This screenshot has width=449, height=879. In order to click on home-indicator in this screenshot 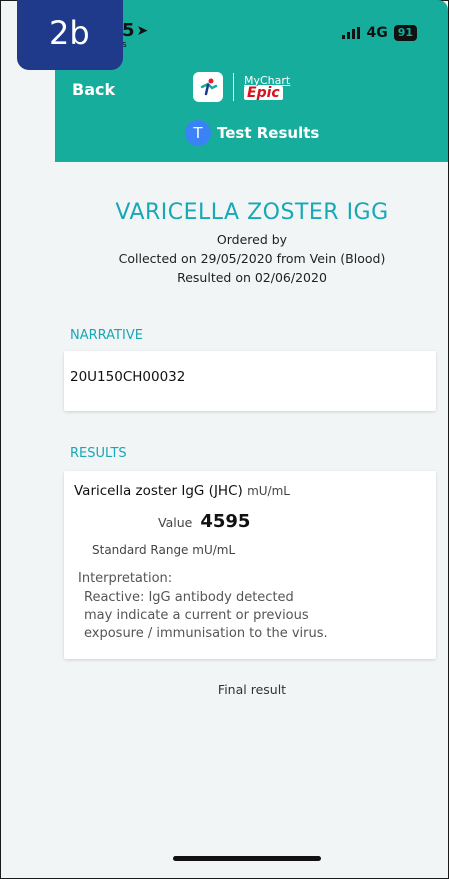, I will do `click(247, 858)`.